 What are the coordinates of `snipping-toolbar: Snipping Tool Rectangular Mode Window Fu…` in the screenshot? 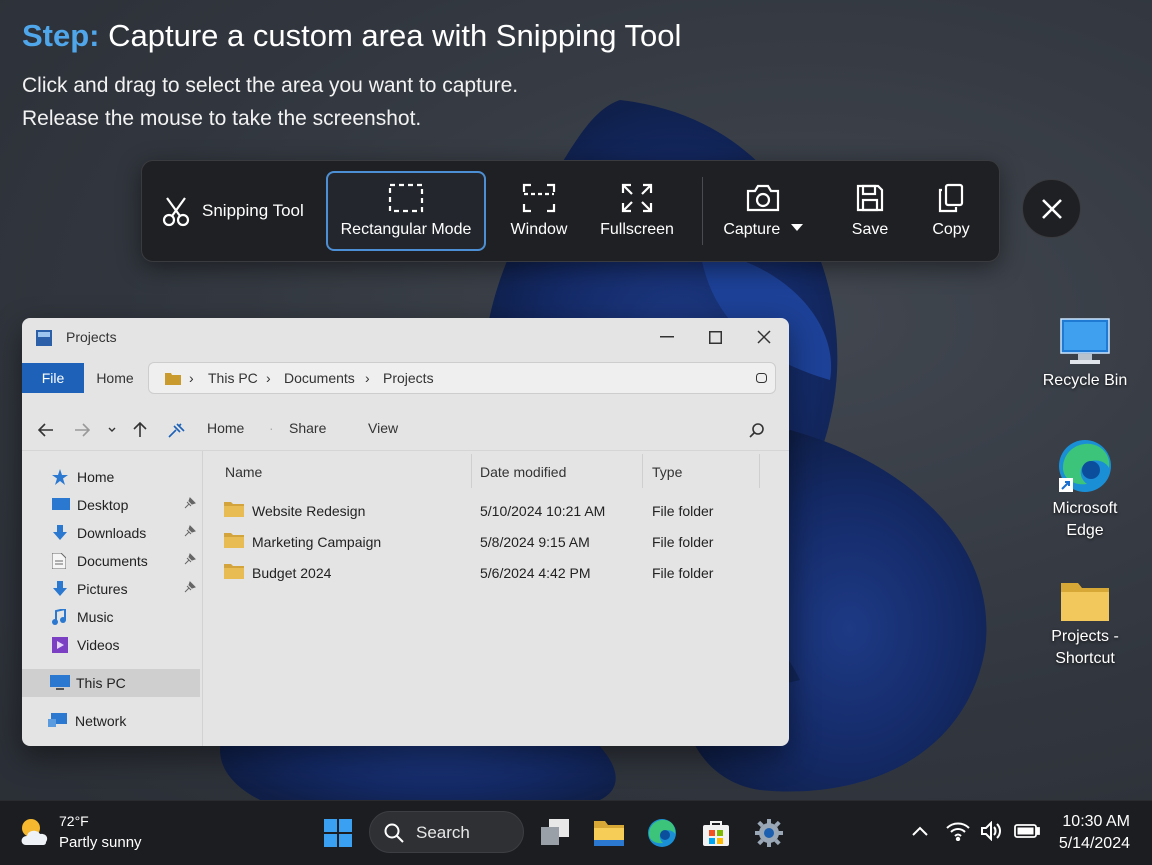 It's located at (570, 211).